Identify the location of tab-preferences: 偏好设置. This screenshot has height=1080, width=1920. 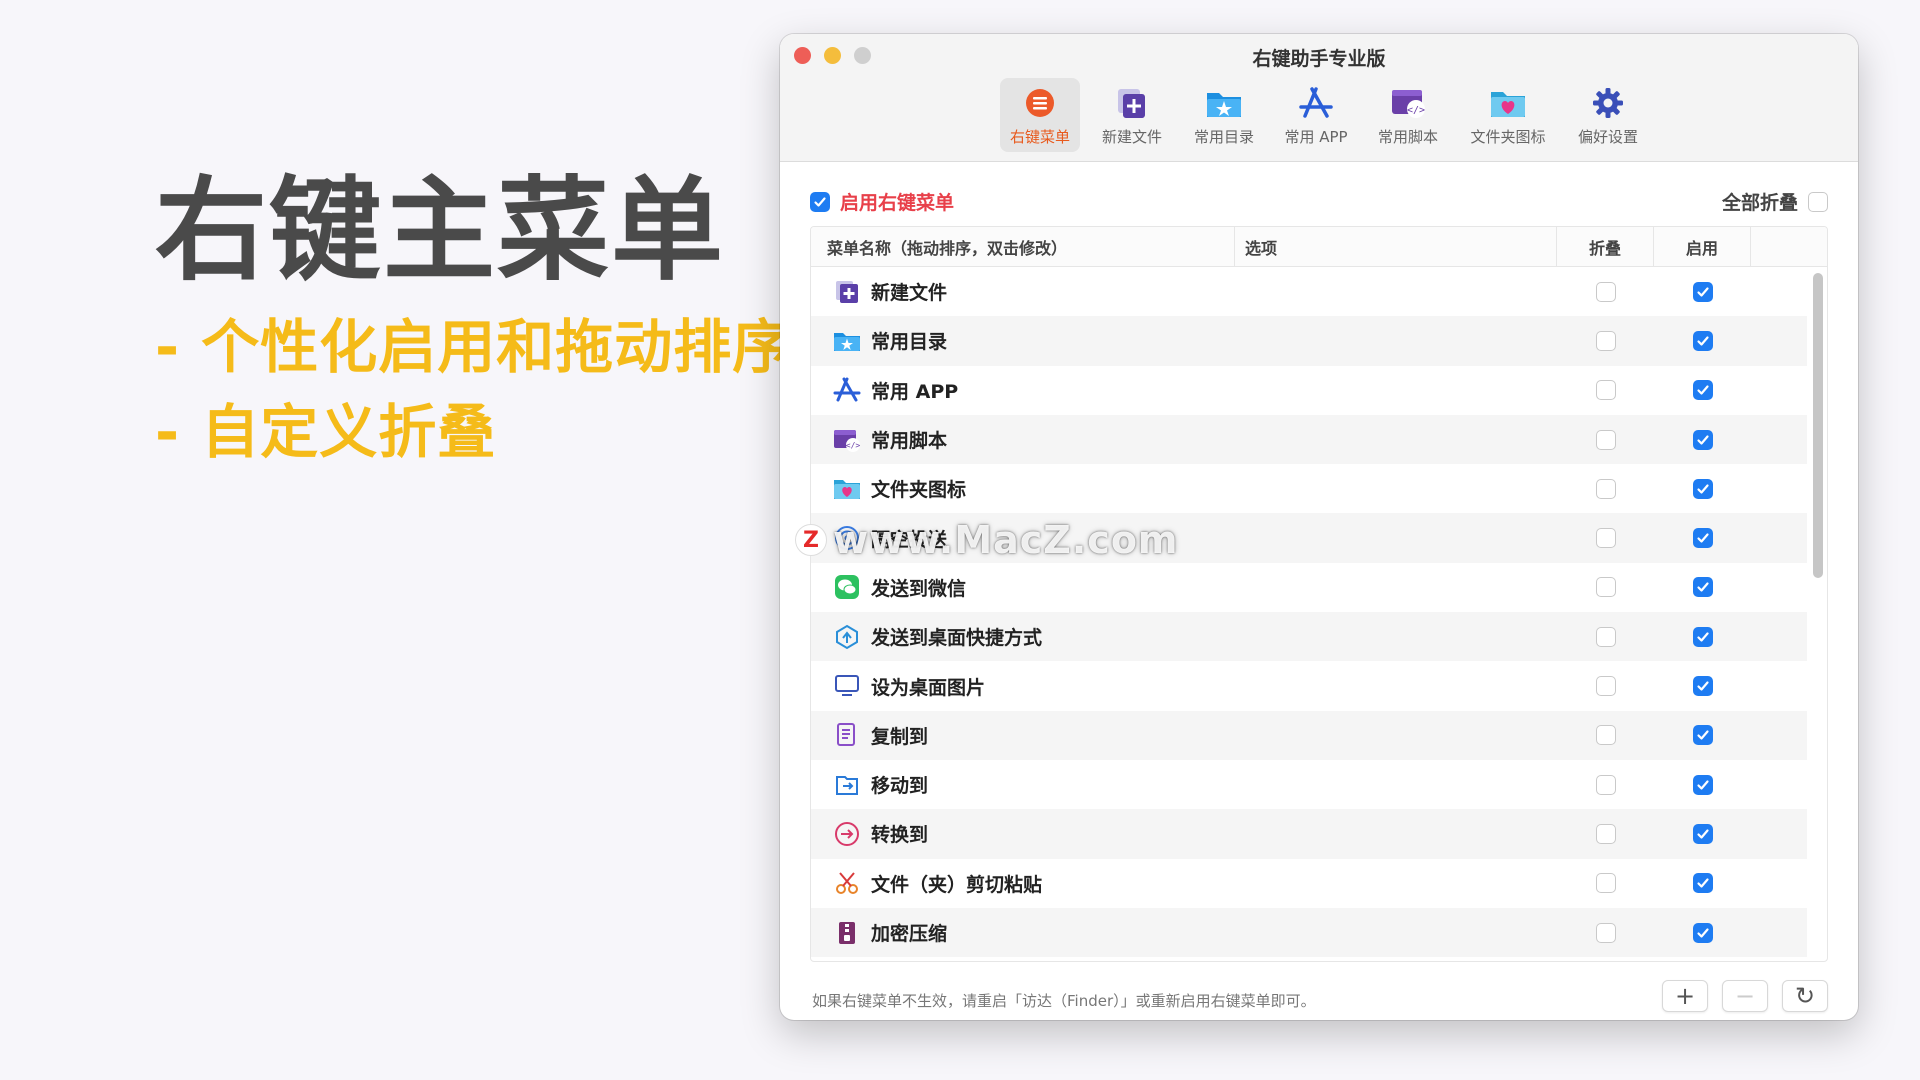
(1608, 115).